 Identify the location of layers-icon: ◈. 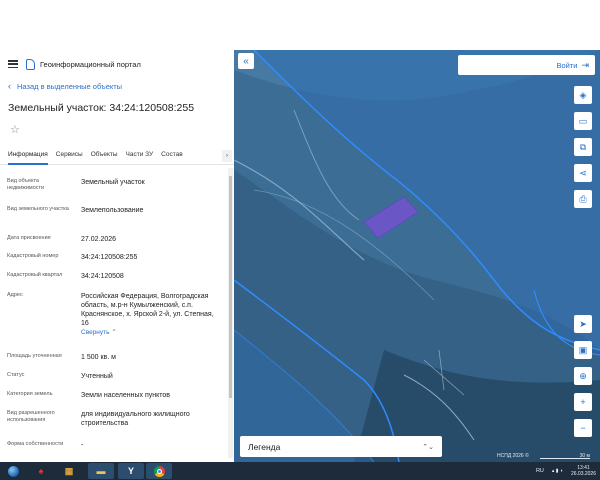
(583, 95).